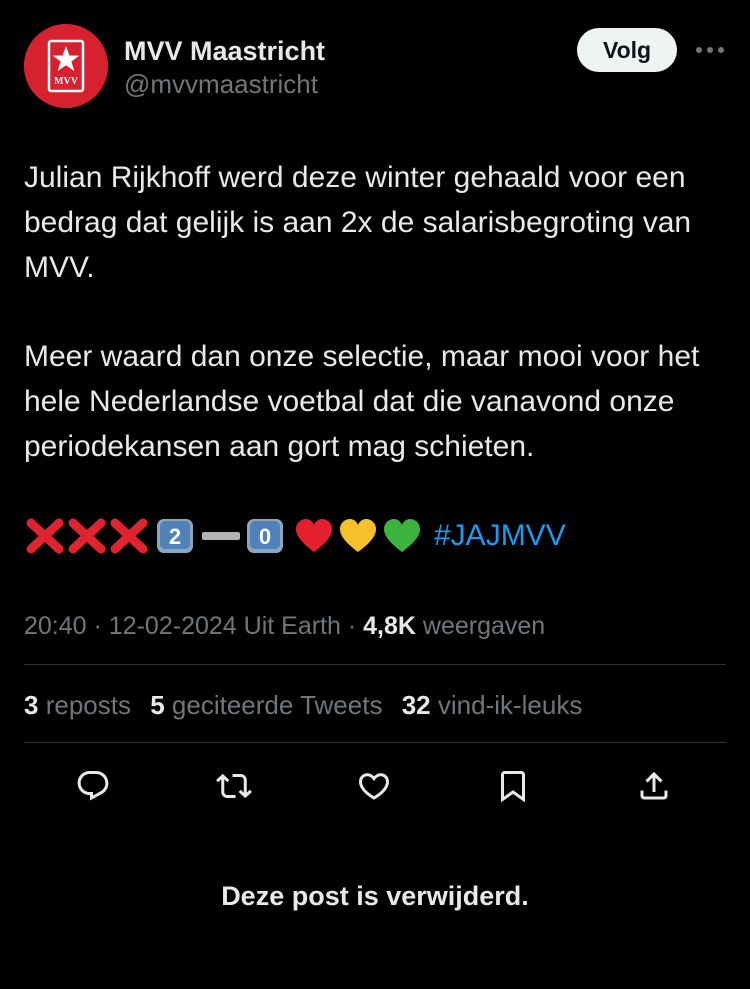 The height and width of the screenshot is (989, 750). I want to click on svg-text: 0, so click(265, 536).